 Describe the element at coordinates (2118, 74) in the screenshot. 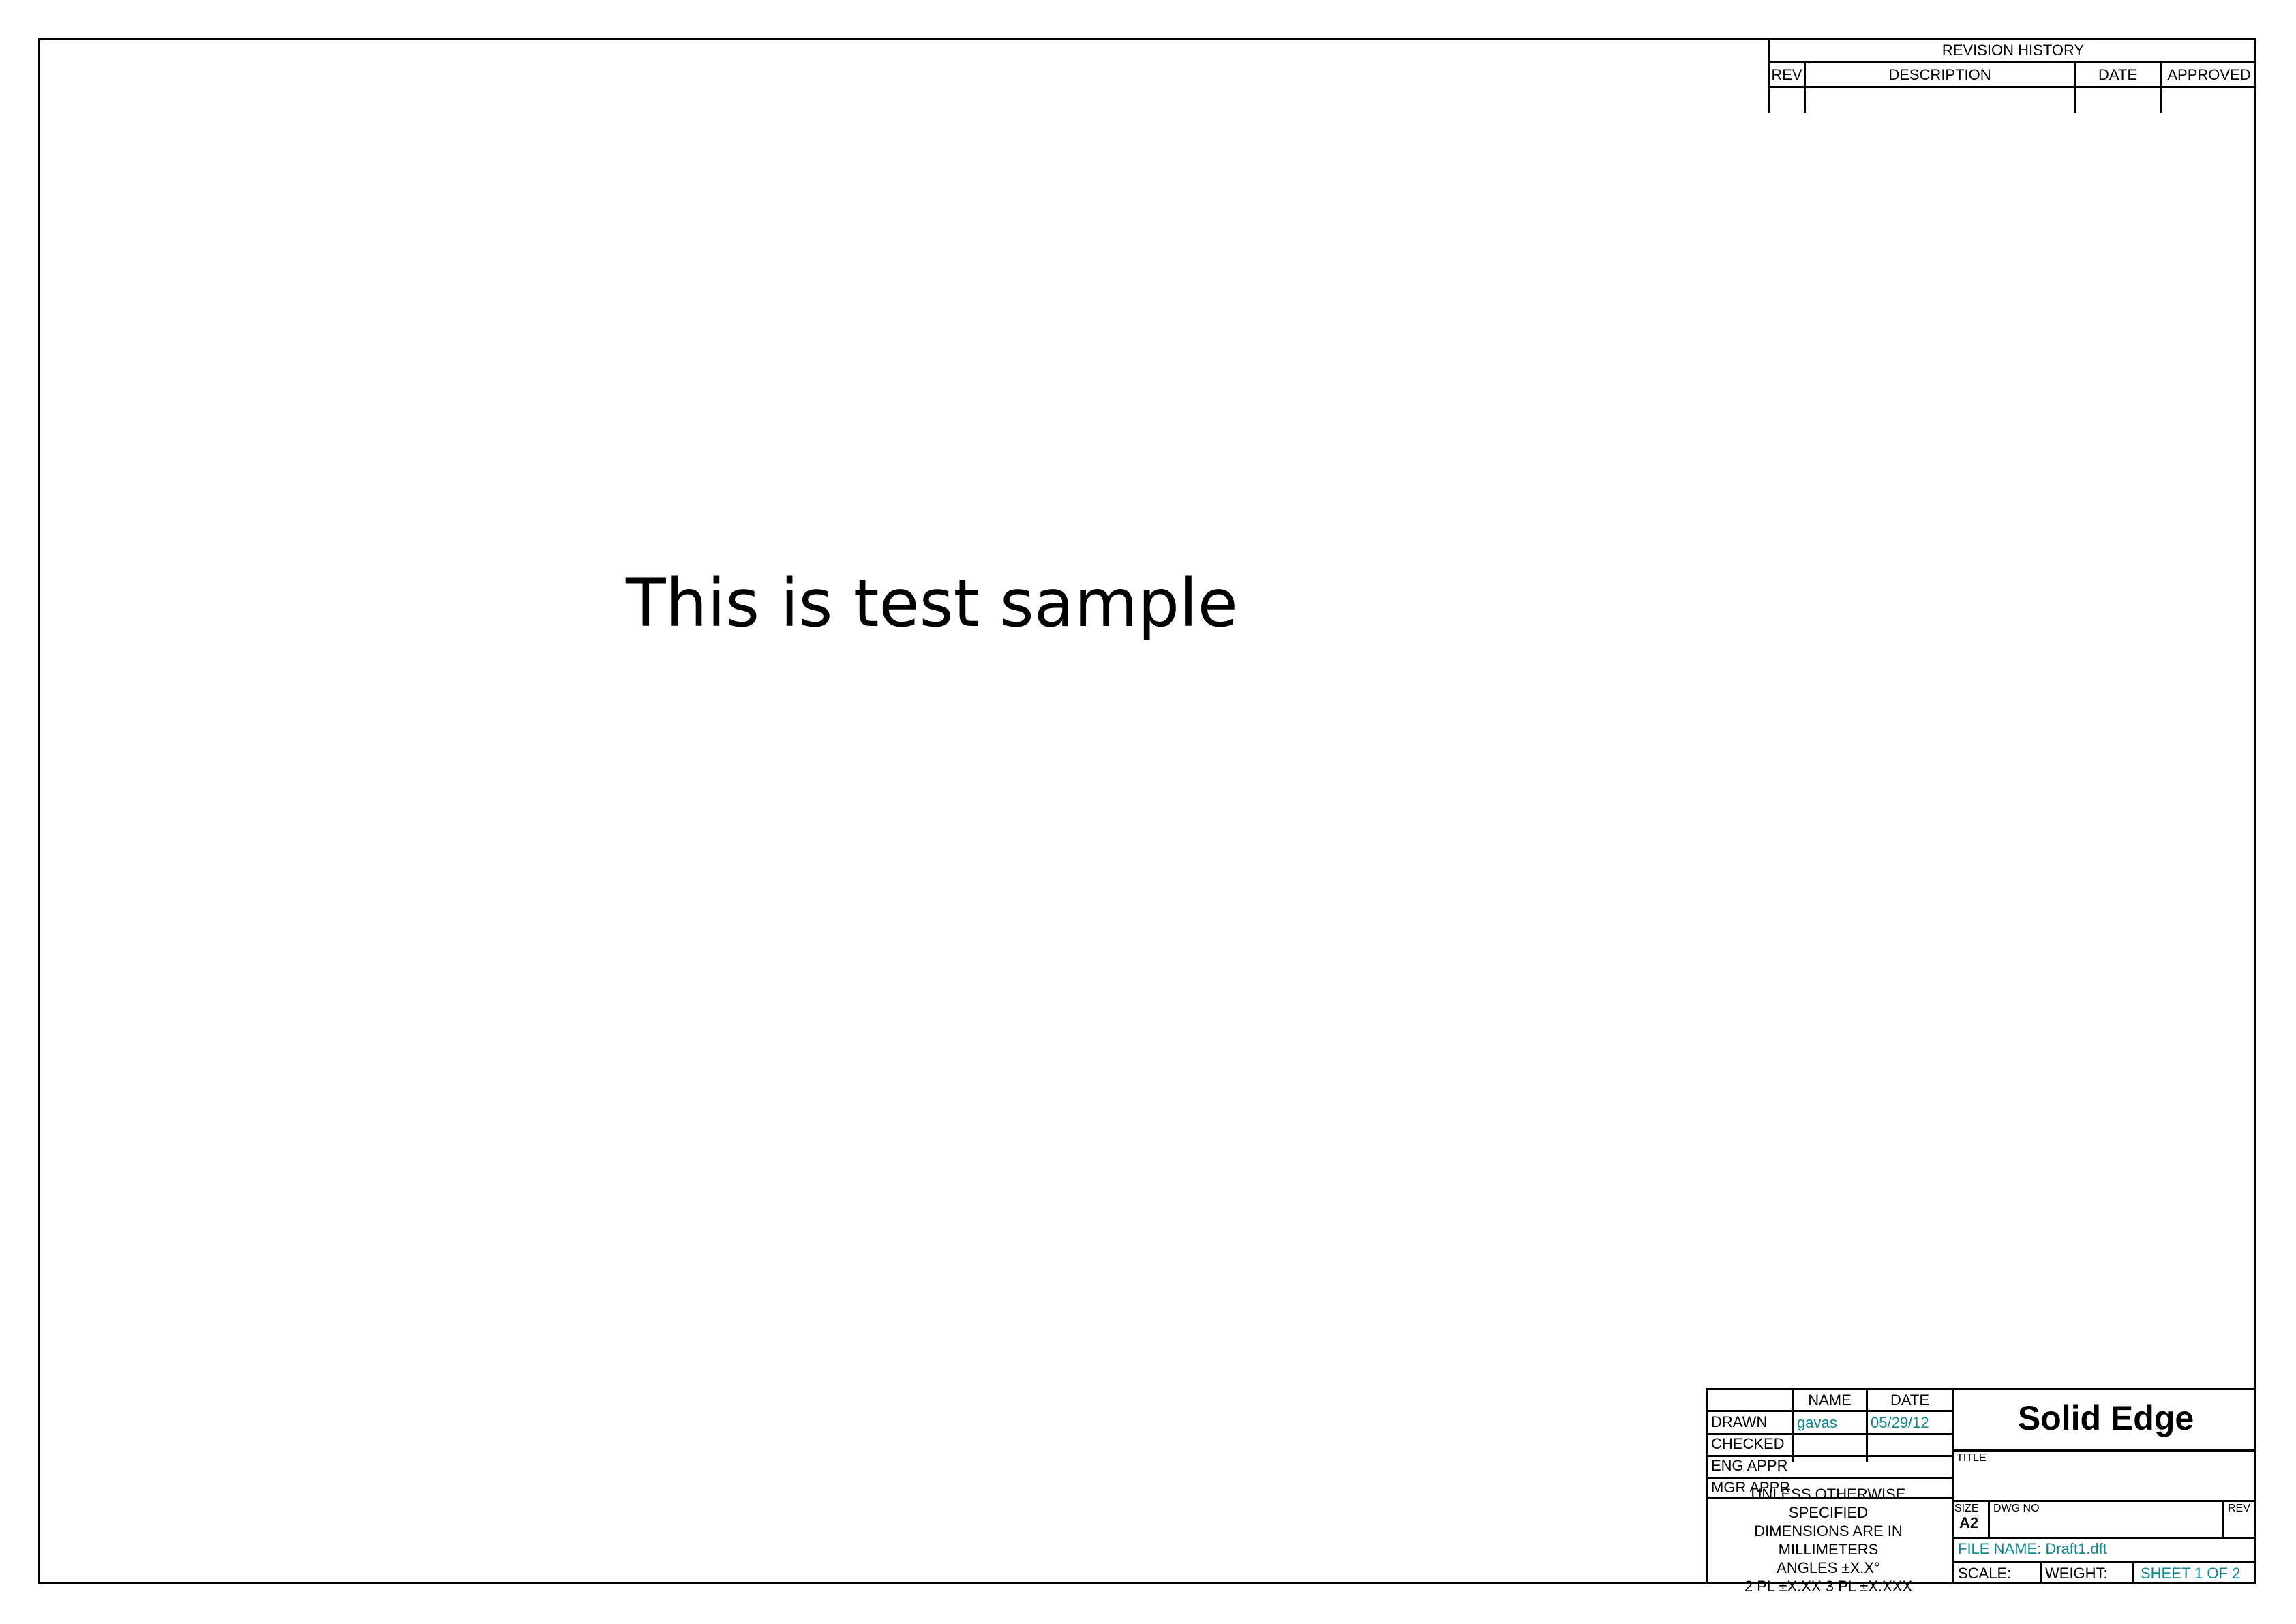

I see `date-column-header: DATE` at that location.